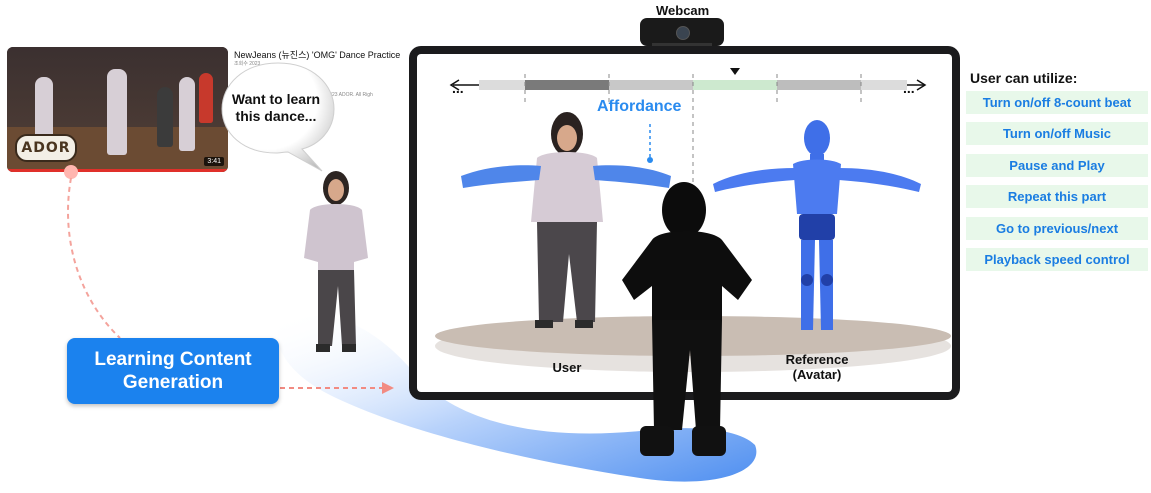 The image size is (1151, 493). What do you see at coordinates (817, 359) in the screenshot?
I see `reference-label-line1: Reference` at bounding box center [817, 359].